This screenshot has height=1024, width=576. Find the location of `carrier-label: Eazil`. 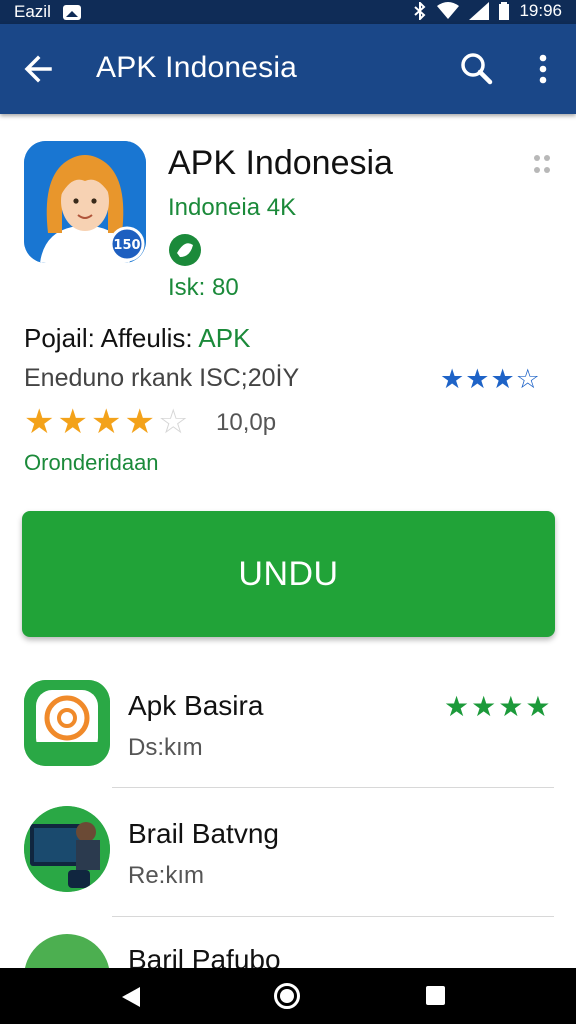

carrier-label: Eazil is located at coordinates (32, 11).